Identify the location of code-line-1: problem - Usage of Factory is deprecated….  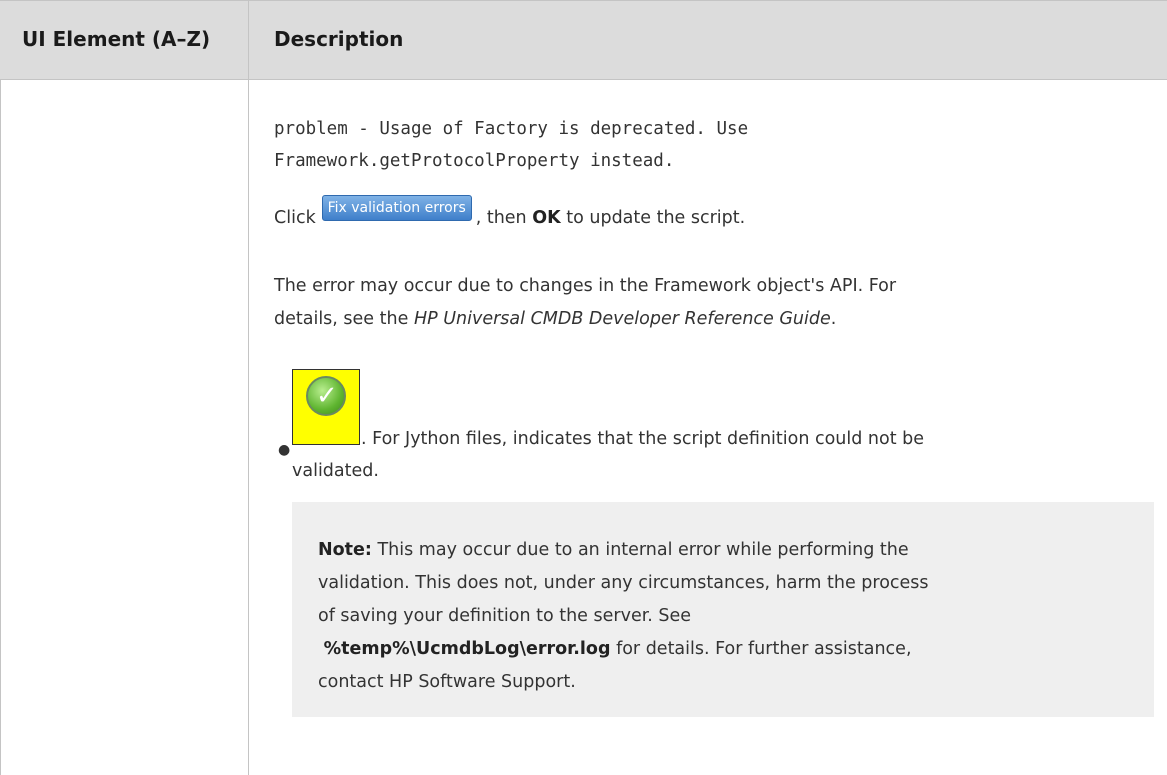
(511, 129).